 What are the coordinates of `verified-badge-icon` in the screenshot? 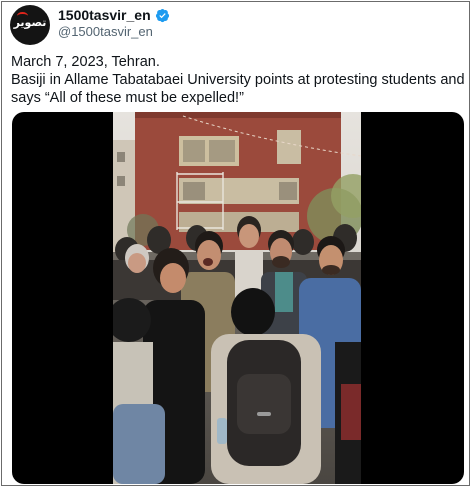 It's located at (162, 15).